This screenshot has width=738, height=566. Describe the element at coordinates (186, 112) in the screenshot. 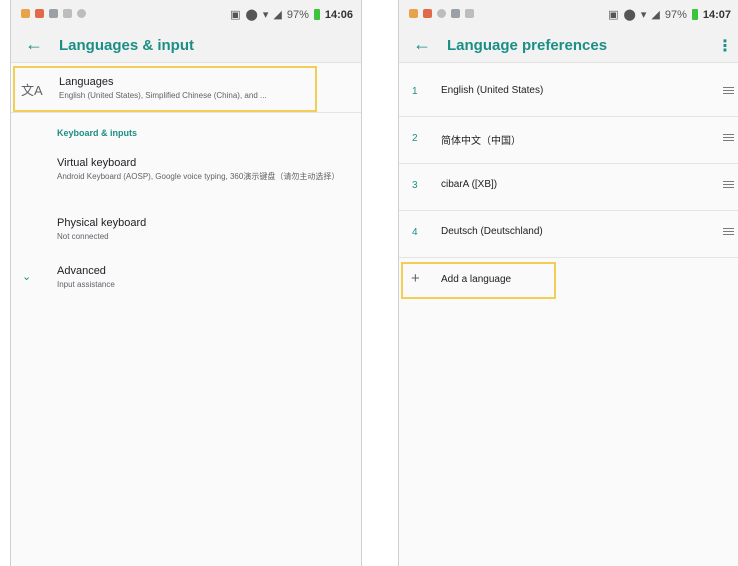

I see `divider` at that location.